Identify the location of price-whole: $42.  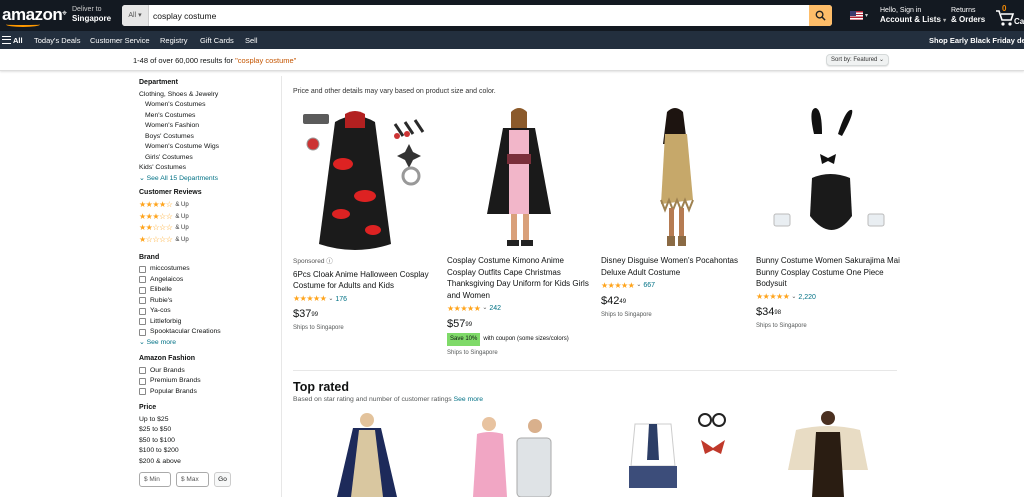
(610, 300).